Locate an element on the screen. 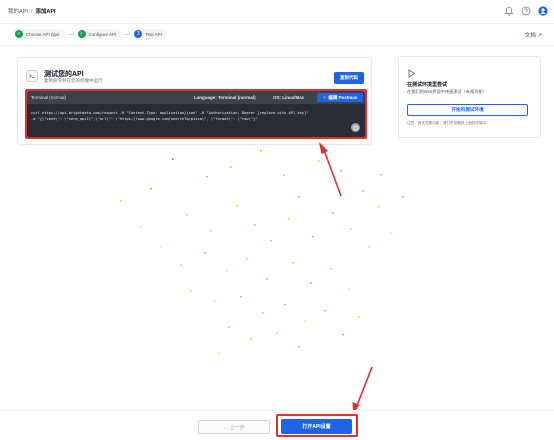 The height and width of the screenshot is (440, 554). step-configure-api: ✓ Configure API is located at coordinates (99, 34).